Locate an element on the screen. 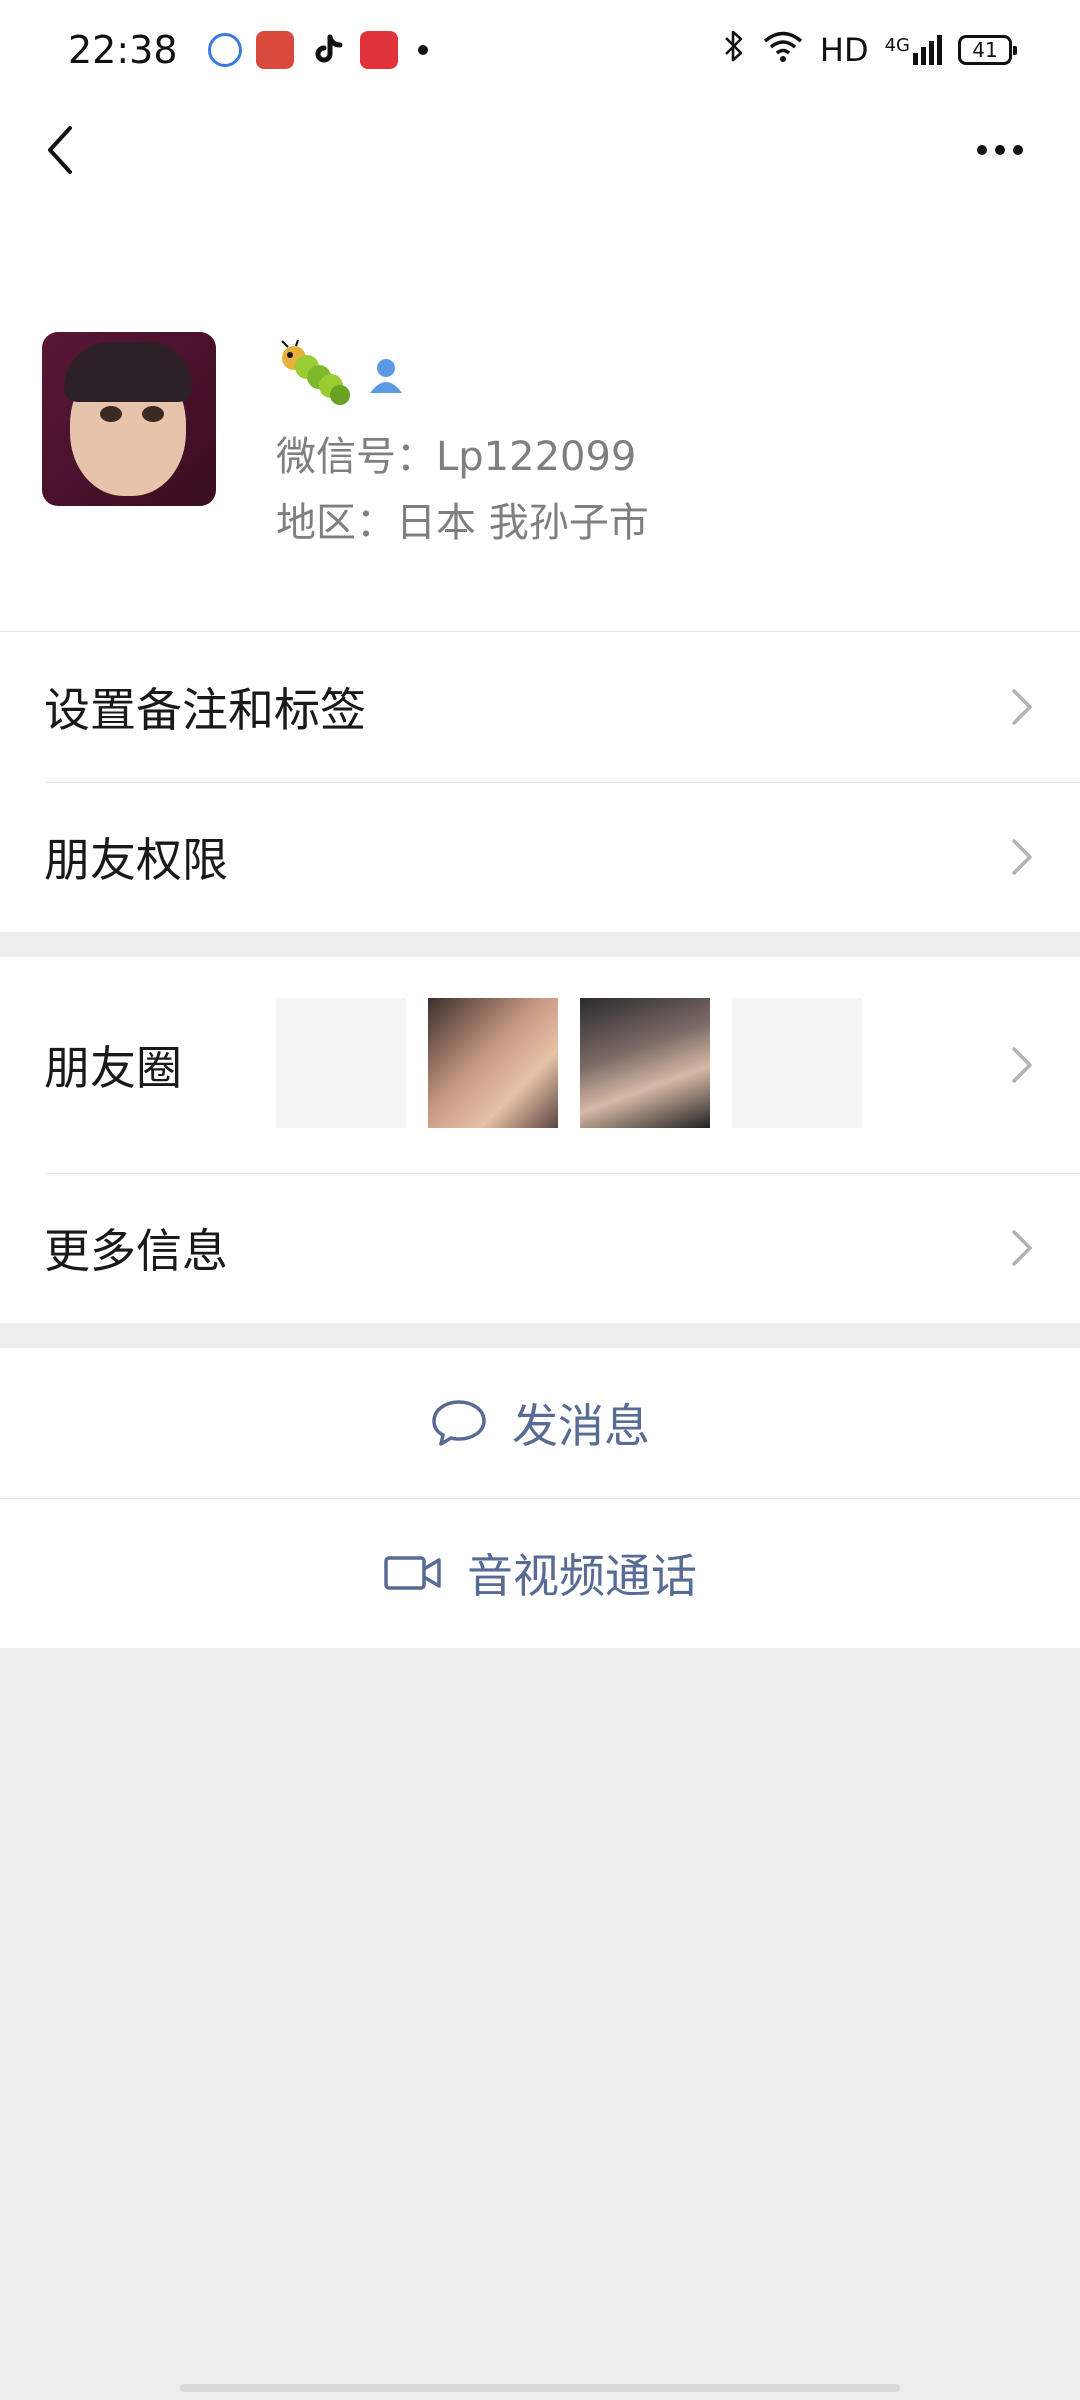 Image resolution: width=1080 pixels, height=2400 pixels. more-info-item: 更多信息 is located at coordinates (540, 1248).